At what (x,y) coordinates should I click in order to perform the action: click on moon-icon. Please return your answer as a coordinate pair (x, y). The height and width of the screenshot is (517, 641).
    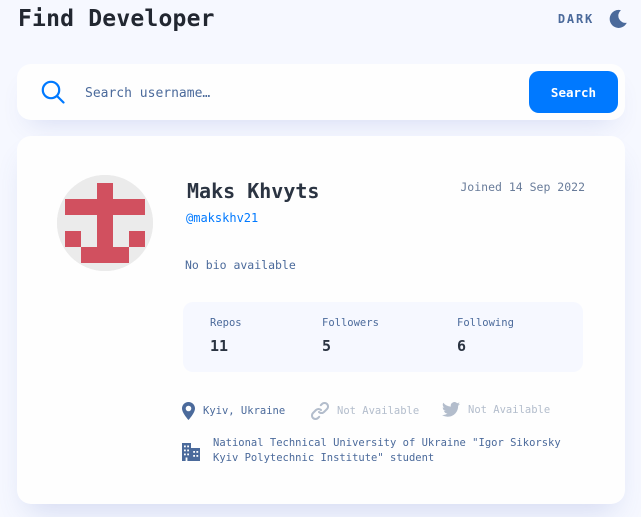
    Looking at the image, I should click on (618, 18).